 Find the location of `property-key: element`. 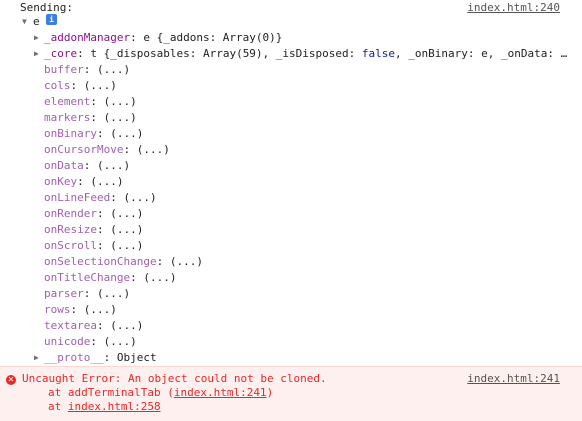

property-key: element is located at coordinates (67, 101).